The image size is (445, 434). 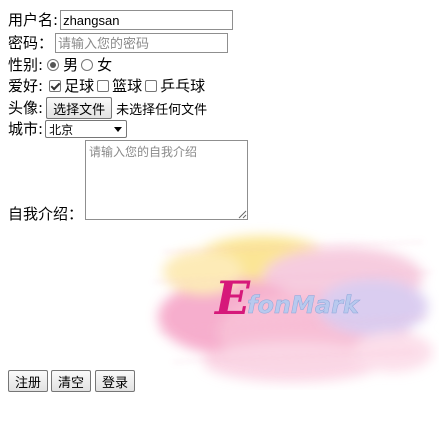 I want to click on hobby-option-pingpong: 乒乓球, so click(x=175, y=86).